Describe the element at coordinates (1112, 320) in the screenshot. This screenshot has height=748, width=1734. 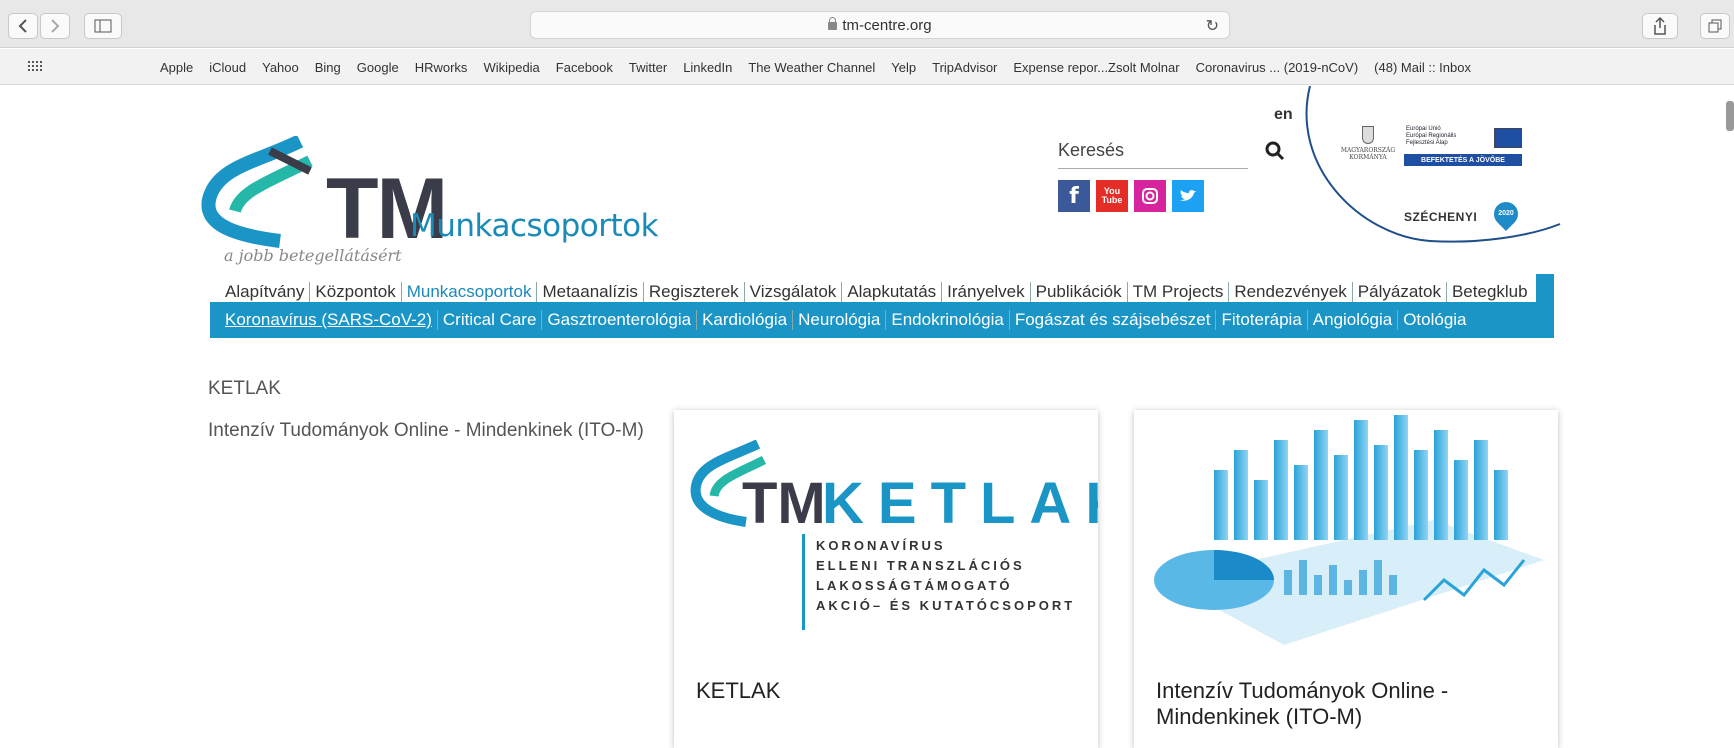
I see `subnav-item: Fogászat és szájsebészet` at that location.